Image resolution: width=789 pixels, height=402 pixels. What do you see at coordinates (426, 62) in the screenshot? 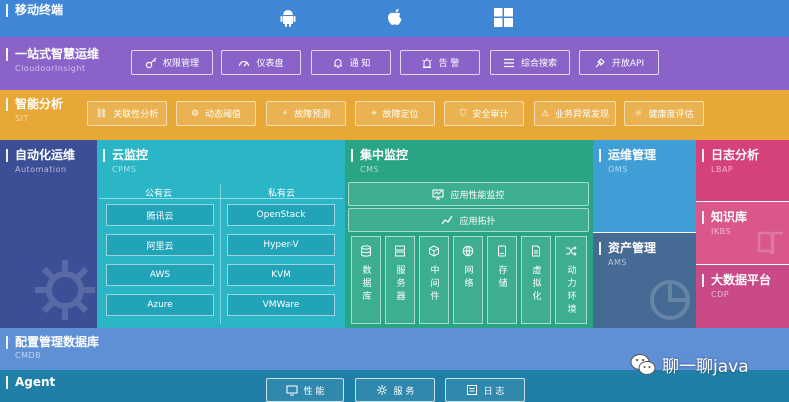
I see `siren-icon` at bounding box center [426, 62].